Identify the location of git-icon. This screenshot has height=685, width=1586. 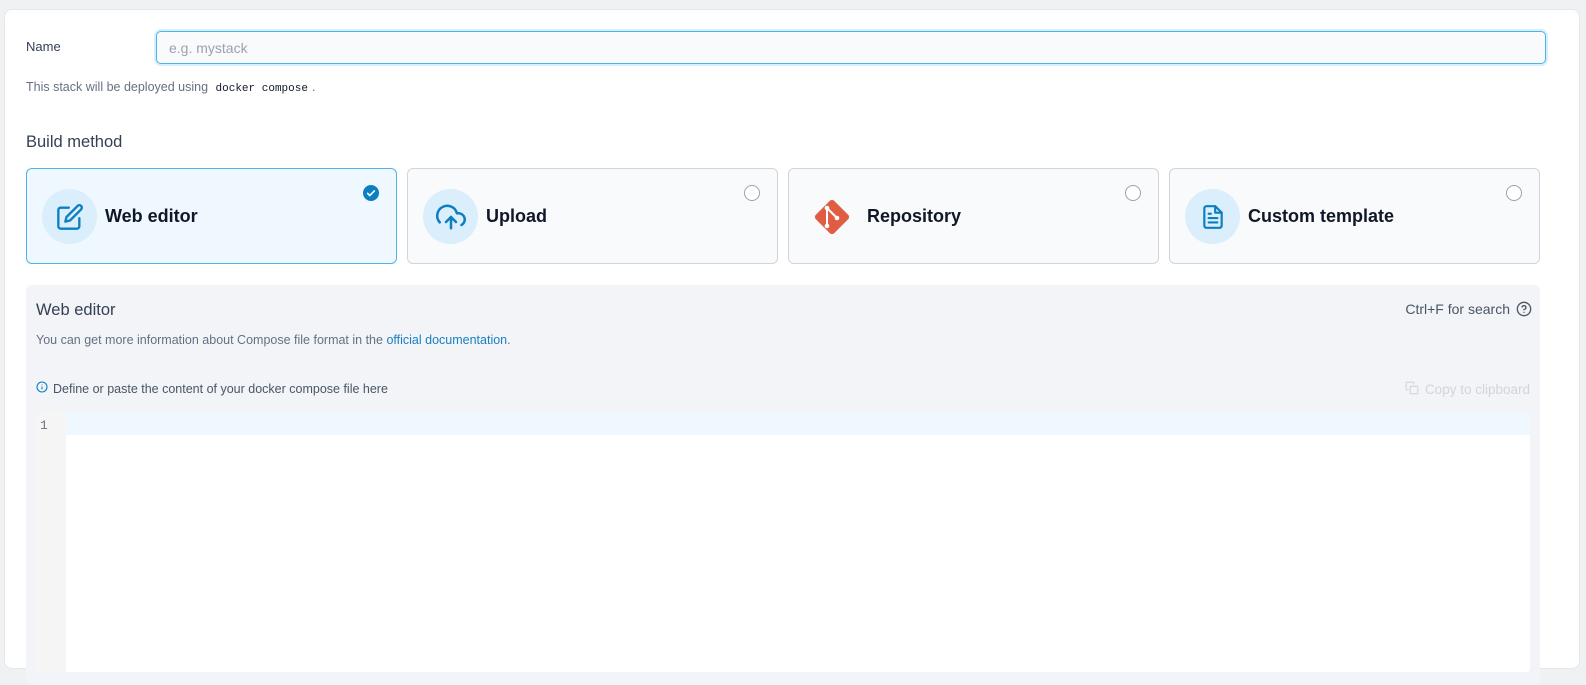
(831, 216).